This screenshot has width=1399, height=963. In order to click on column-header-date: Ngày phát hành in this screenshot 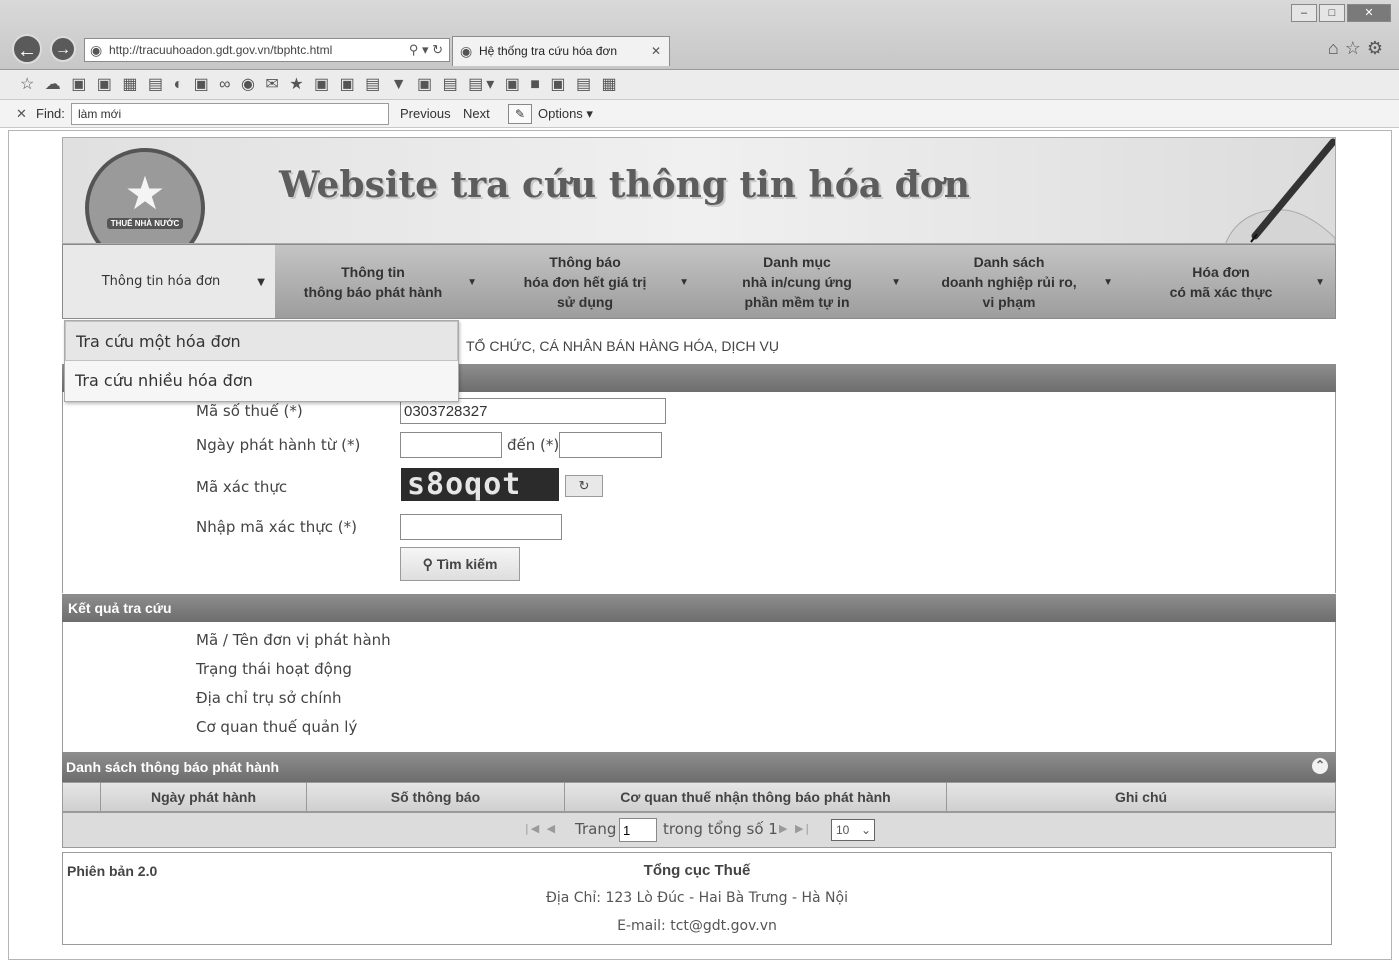, I will do `click(204, 797)`.